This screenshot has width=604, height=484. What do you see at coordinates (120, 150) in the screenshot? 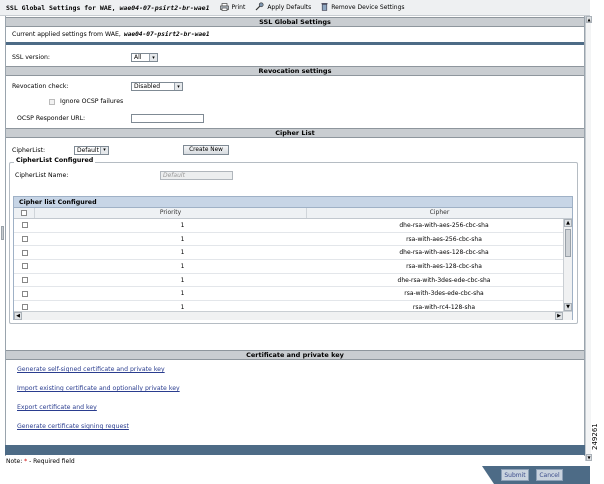
I see `cipherlist-row: CipherList: Default ▾ Create New` at bounding box center [120, 150].